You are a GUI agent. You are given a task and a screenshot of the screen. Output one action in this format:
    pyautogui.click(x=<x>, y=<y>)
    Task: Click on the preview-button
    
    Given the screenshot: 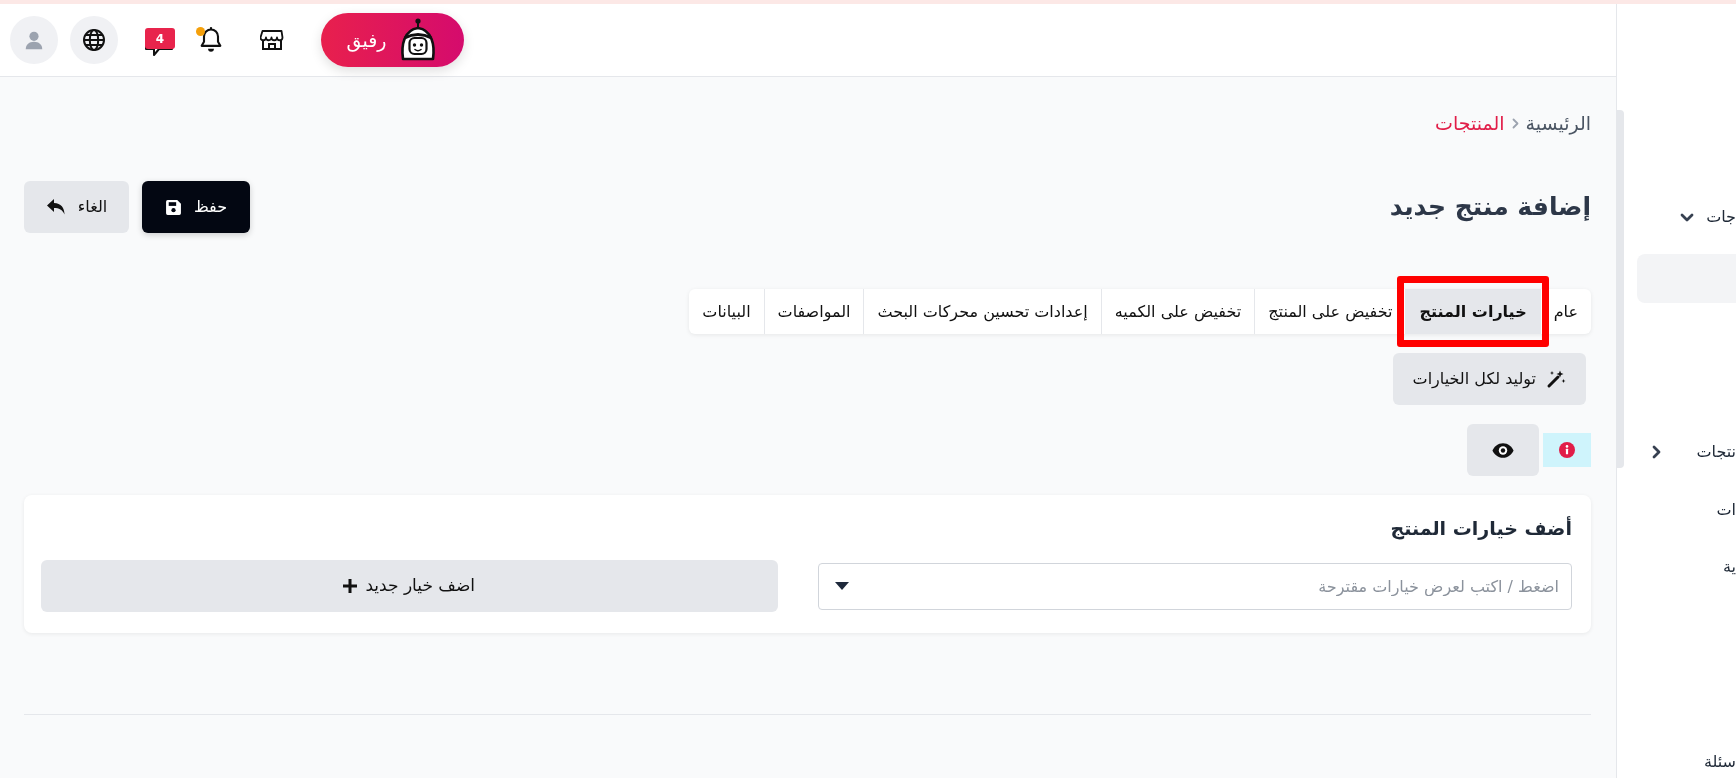 What is the action you would take?
    pyautogui.click(x=1503, y=450)
    